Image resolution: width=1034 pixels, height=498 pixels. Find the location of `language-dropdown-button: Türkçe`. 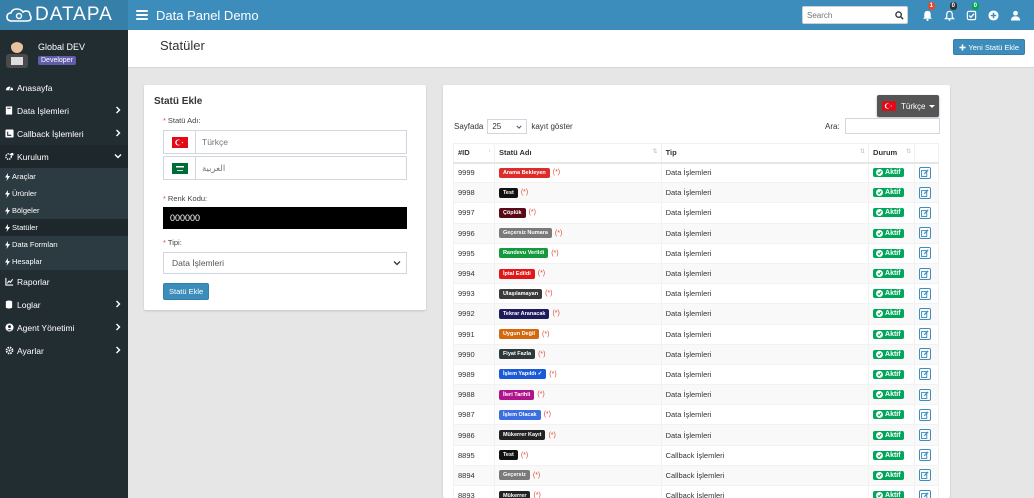

language-dropdown-button: Türkçe is located at coordinates (908, 106).